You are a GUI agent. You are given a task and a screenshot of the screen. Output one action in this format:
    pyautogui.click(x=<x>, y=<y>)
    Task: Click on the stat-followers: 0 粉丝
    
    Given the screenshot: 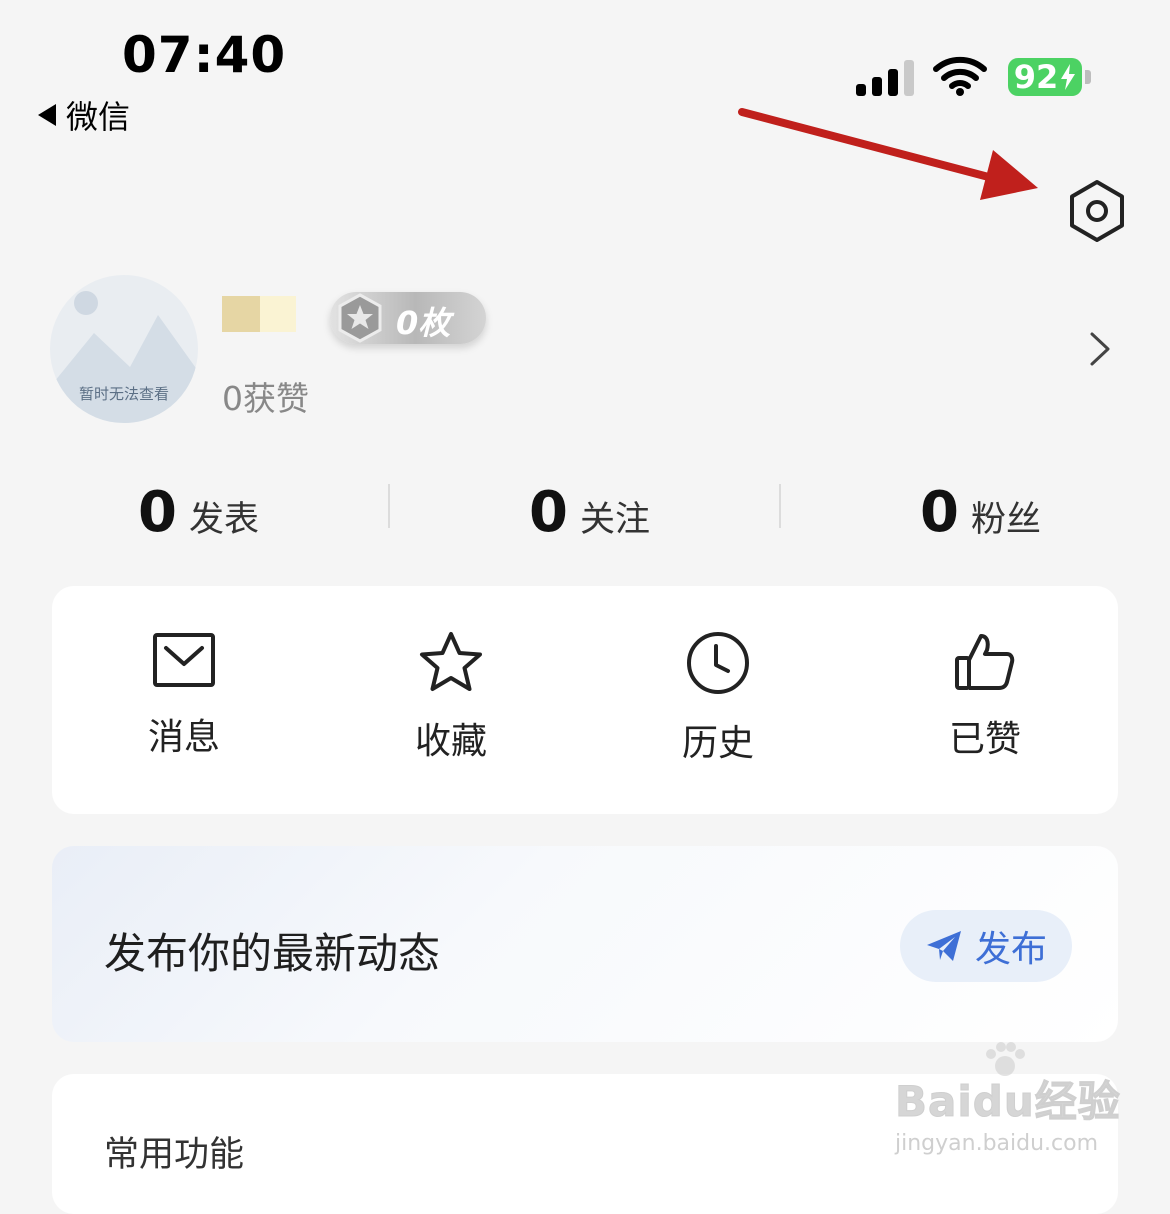 What is the action you would take?
    pyautogui.click(x=980, y=512)
    